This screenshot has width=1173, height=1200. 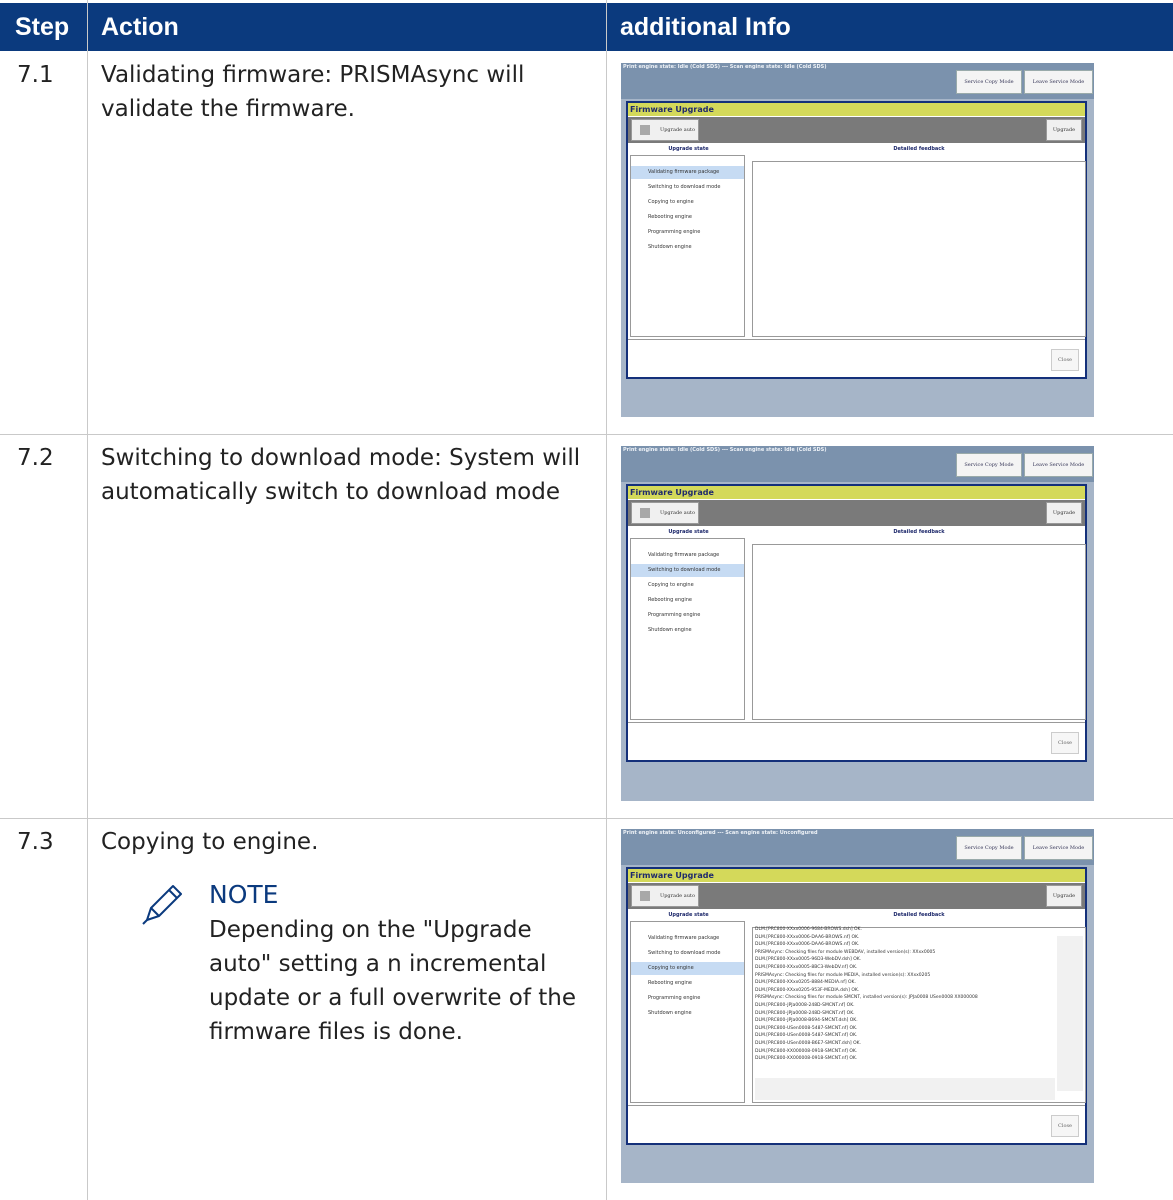 What do you see at coordinates (35, 842) in the screenshot?
I see `step-number: 7.3` at bounding box center [35, 842].